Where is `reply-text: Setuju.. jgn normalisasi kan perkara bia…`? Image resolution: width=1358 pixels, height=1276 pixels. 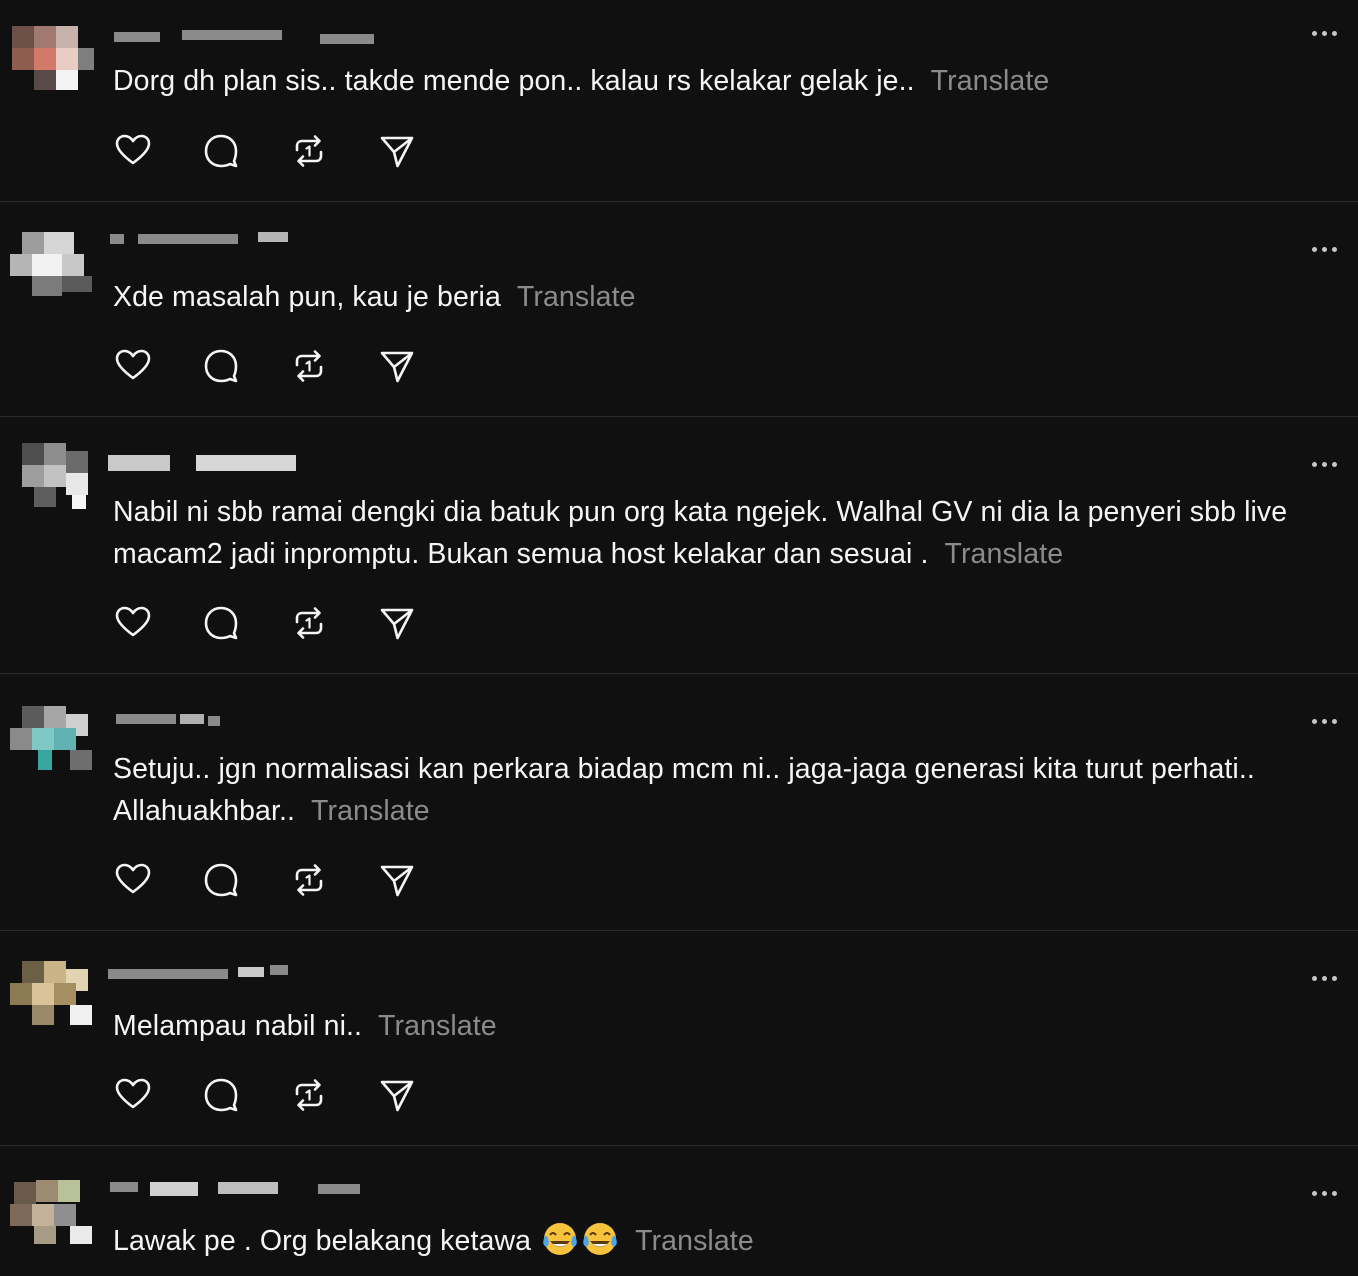
reply-text: Setuju.. jgn normalisasi kan perkara bia… is located at coordinates (725, 790).